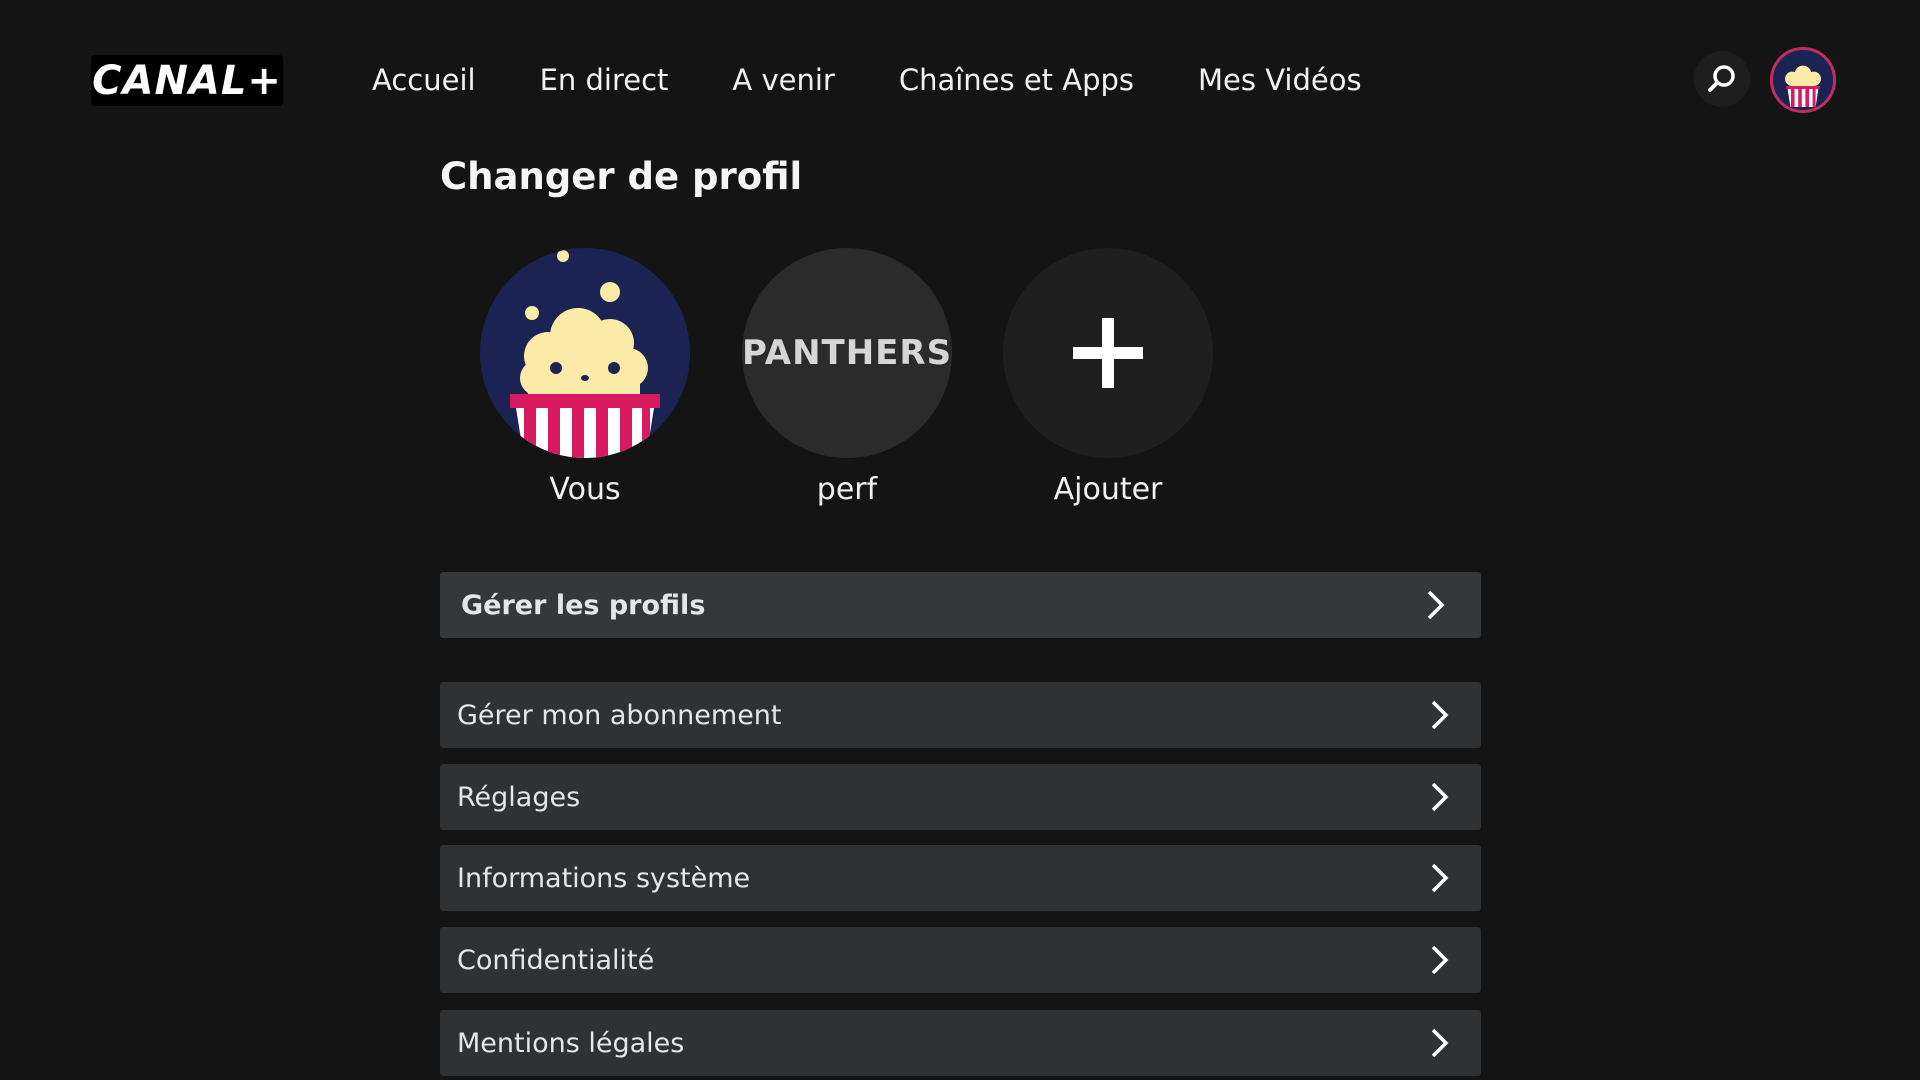 The image size is (1920, 1080). I want to click on profile-perf: PANTHERS perf, so click(847, 377).